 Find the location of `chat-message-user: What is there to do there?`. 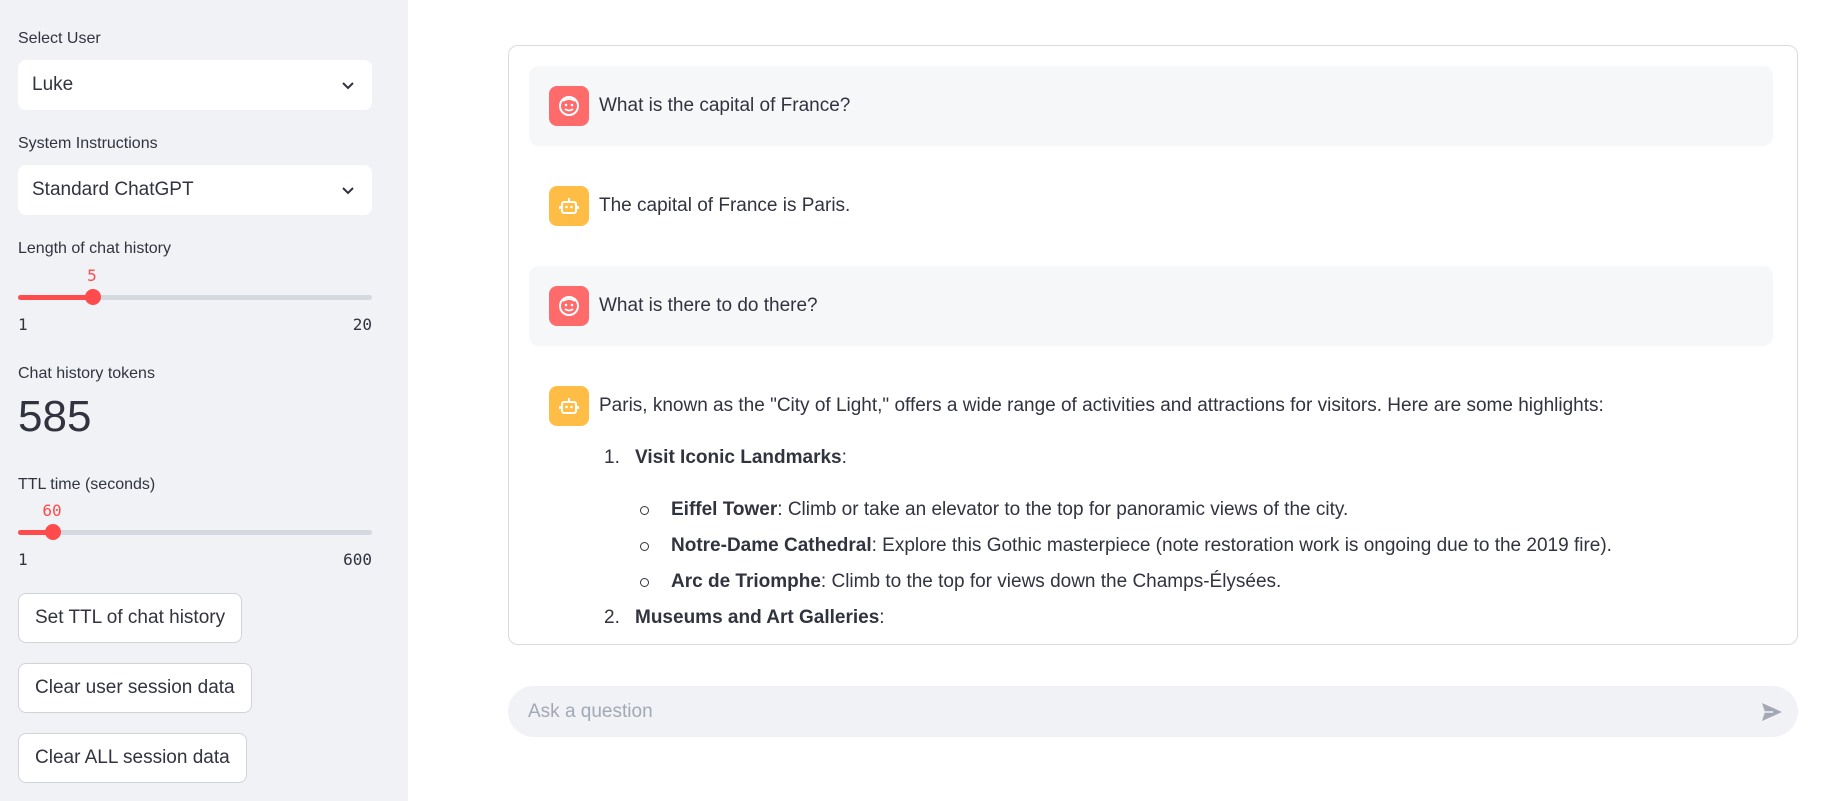

chat-message-user: What is there to do there? is located at coordinates (1151, 306).